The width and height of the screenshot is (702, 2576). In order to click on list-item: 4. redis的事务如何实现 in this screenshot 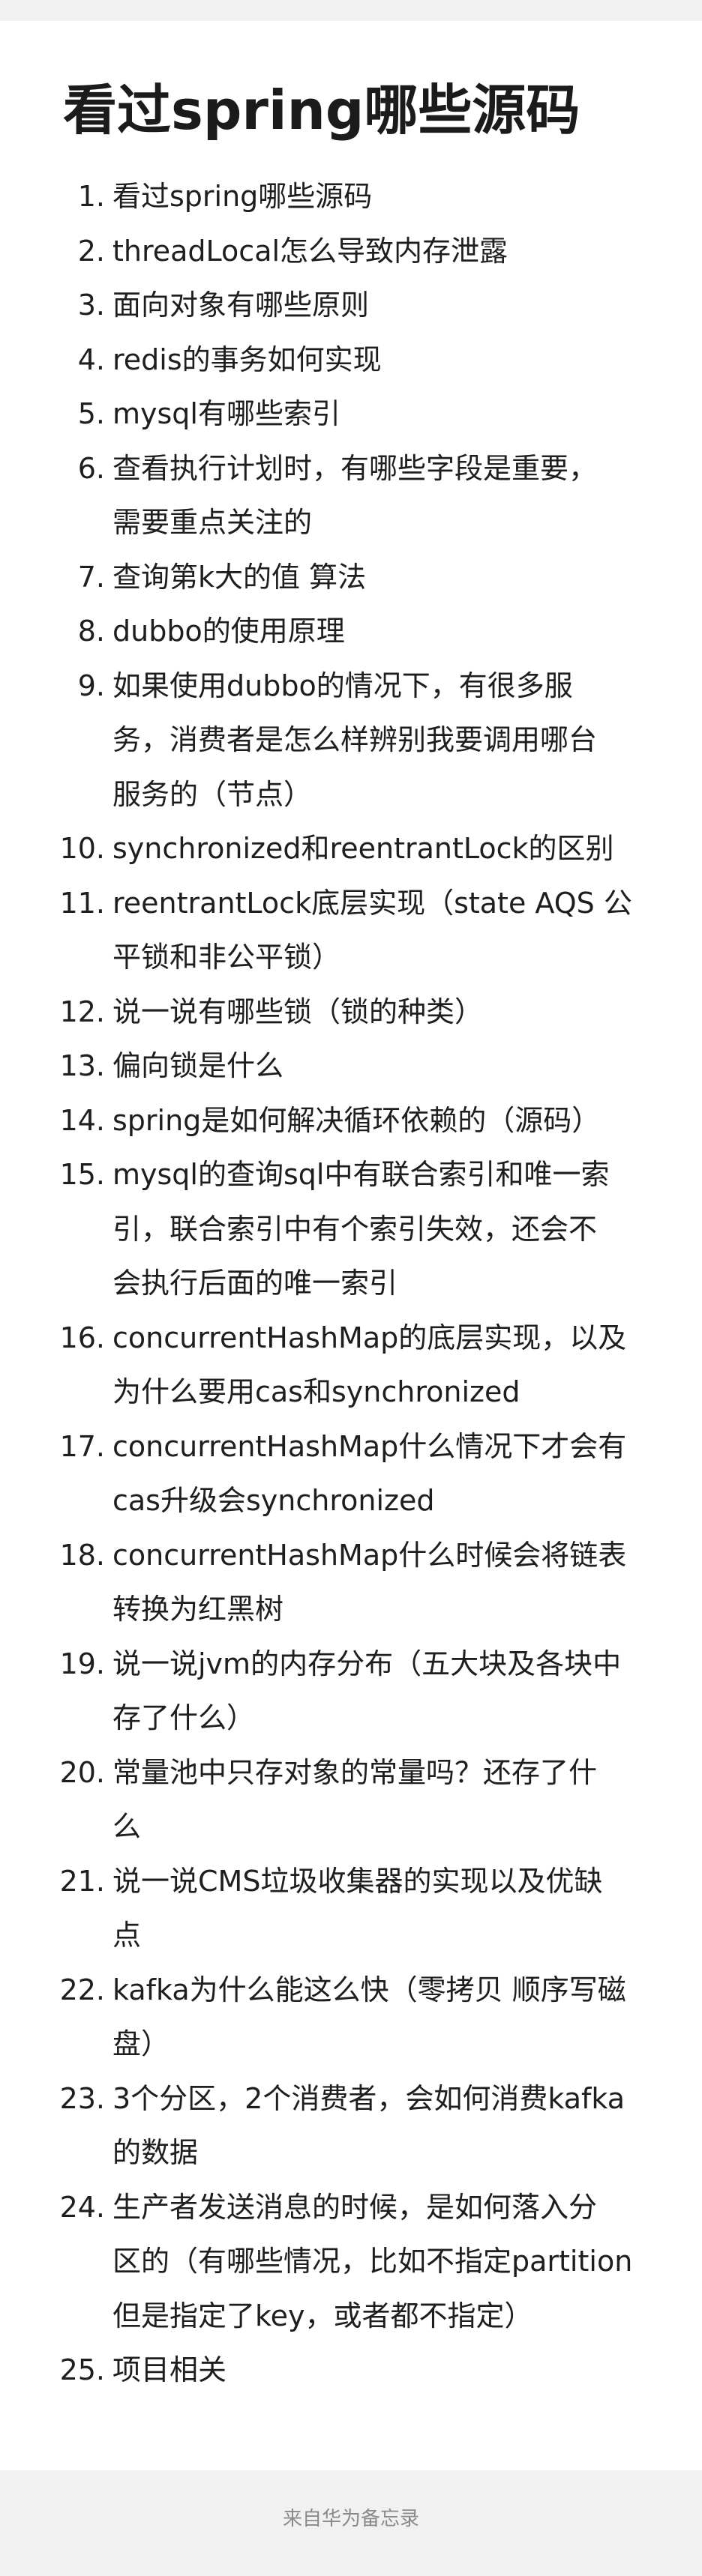, I will do `click(351, 360)`.